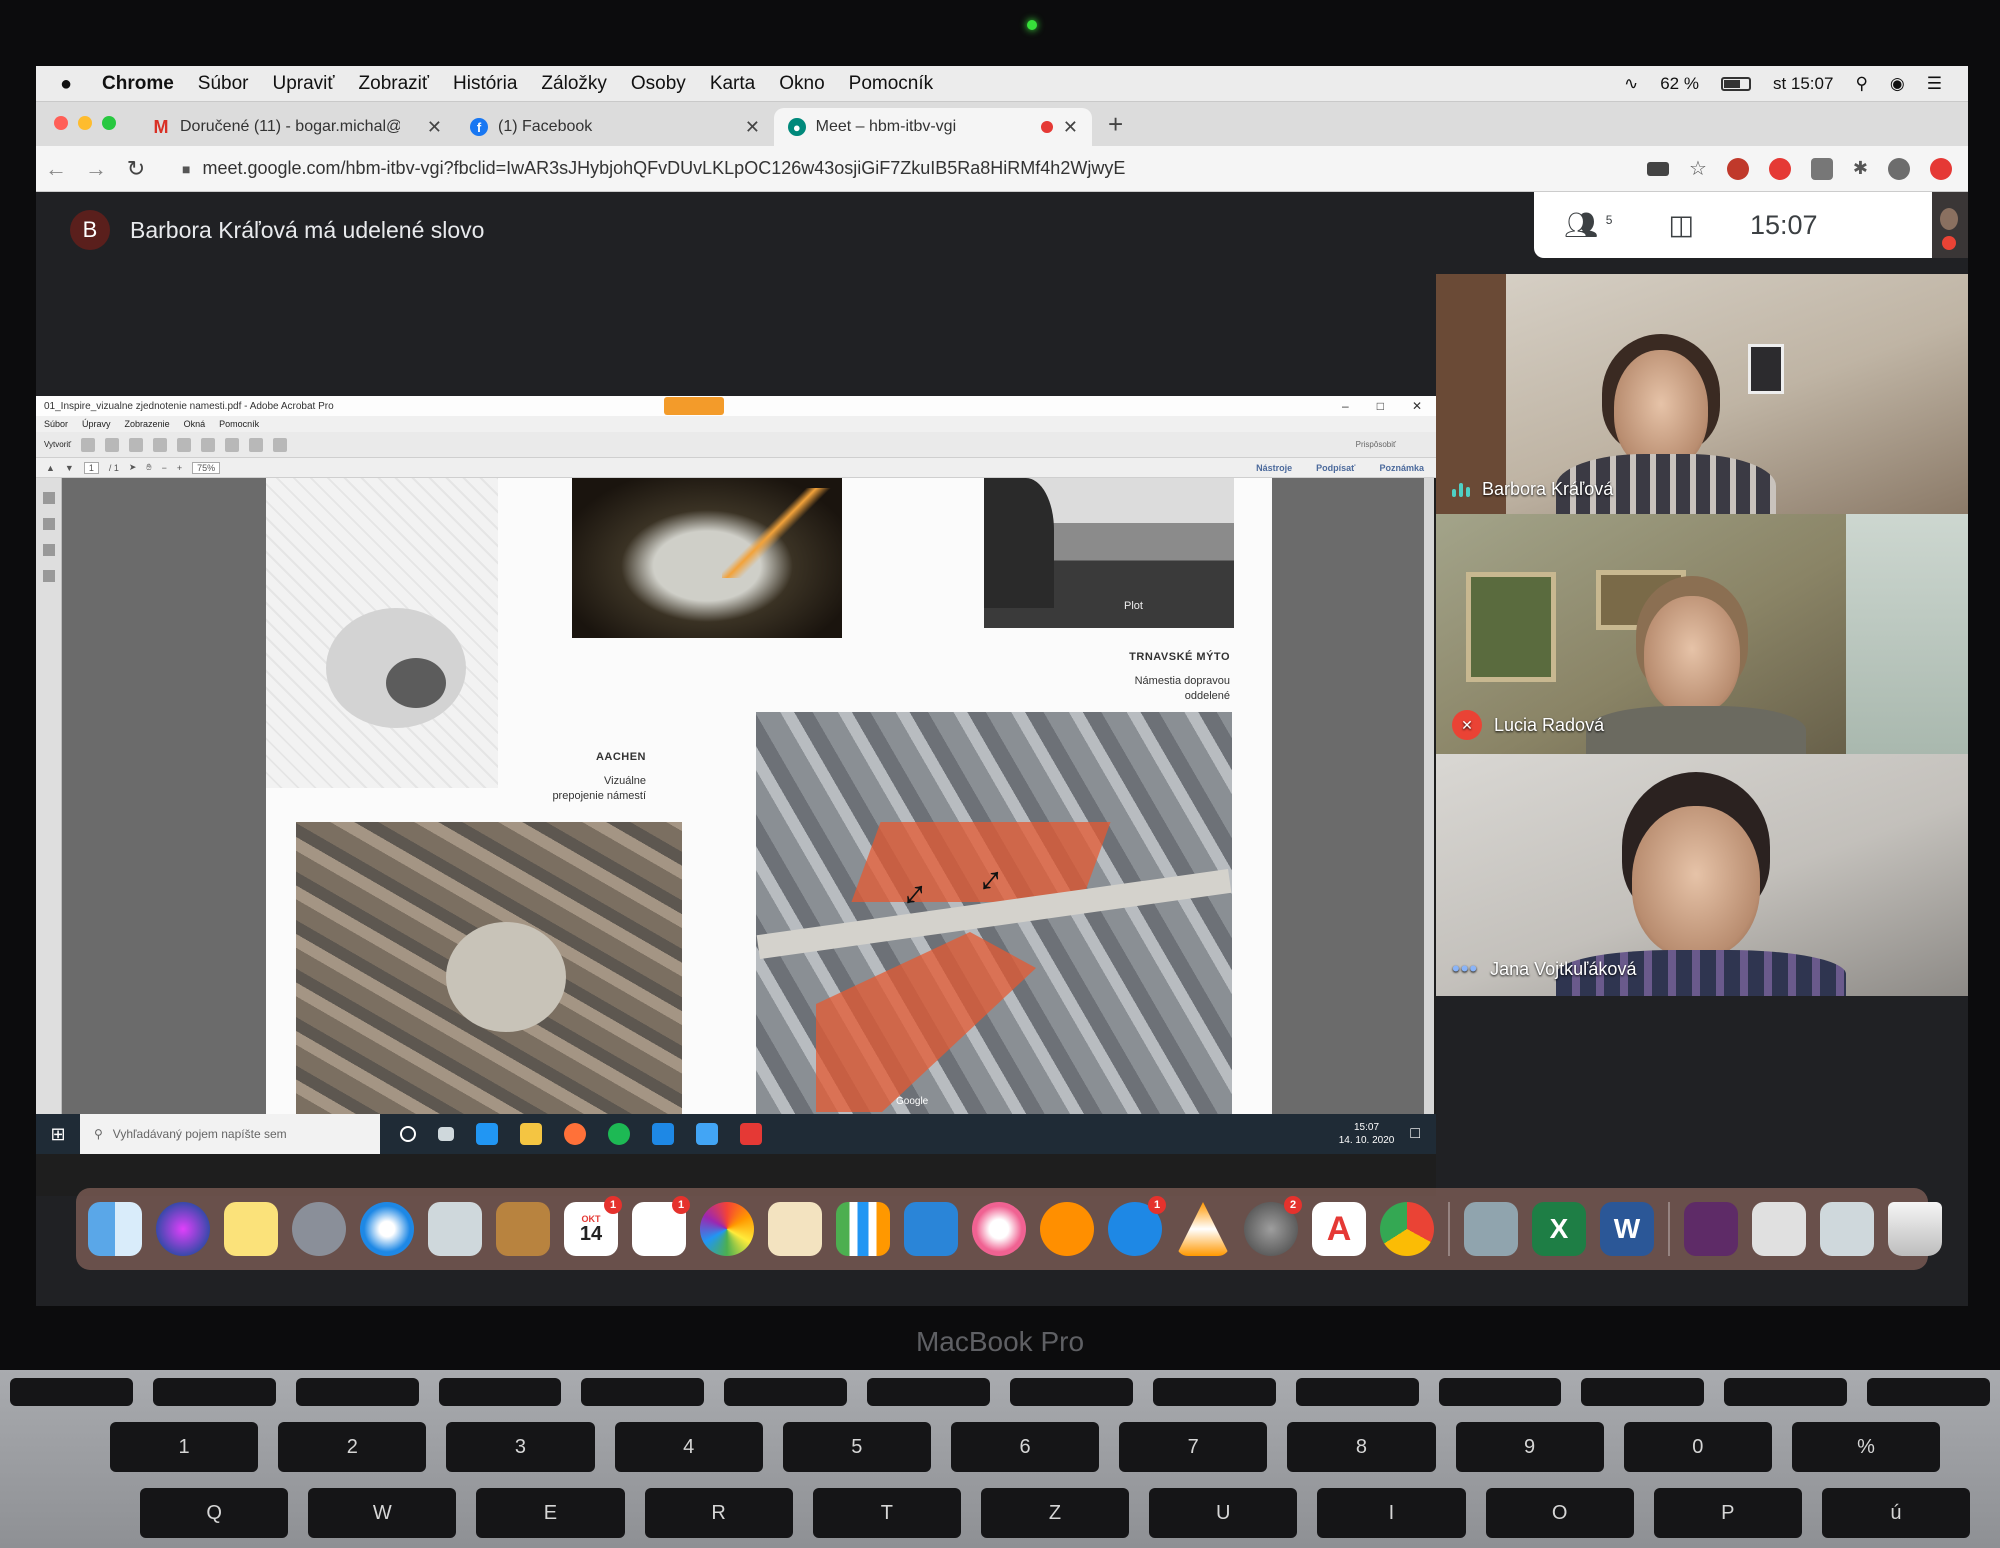 The width and height of the screenshot is (2000, 1548). Describe the element at coordinates (1657, 168) in the screenshot. I see `camera-icon` at that location.